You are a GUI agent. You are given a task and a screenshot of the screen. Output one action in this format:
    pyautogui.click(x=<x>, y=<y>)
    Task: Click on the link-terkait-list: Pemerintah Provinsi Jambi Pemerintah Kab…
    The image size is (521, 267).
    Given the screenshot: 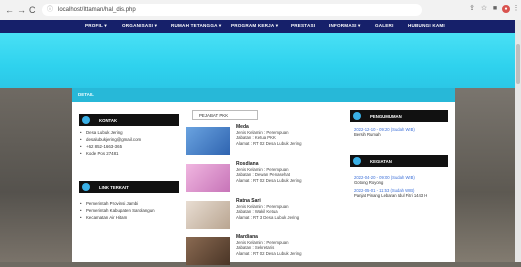 What is the action you would take?
    pyautogui.click(x=117, y=210)
    